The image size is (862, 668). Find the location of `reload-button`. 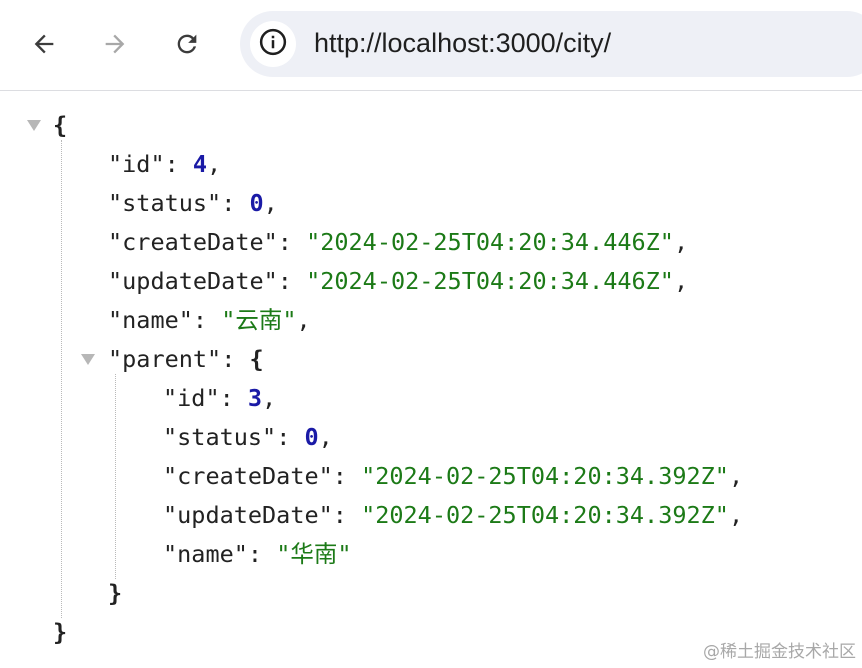

reload-button is located at coordinates (187, 44).